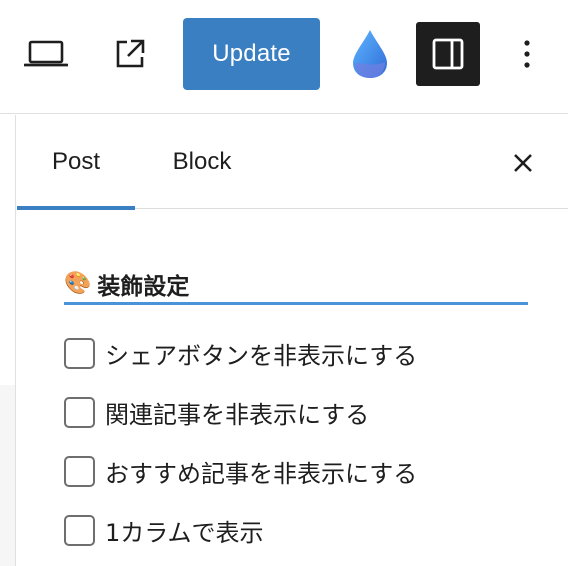 This screenshot has width=568, height=566. Describe the element at coordinates (261, 355) in the screenshot. I see `option-label: シェアボタンを非表示にする` at that location.